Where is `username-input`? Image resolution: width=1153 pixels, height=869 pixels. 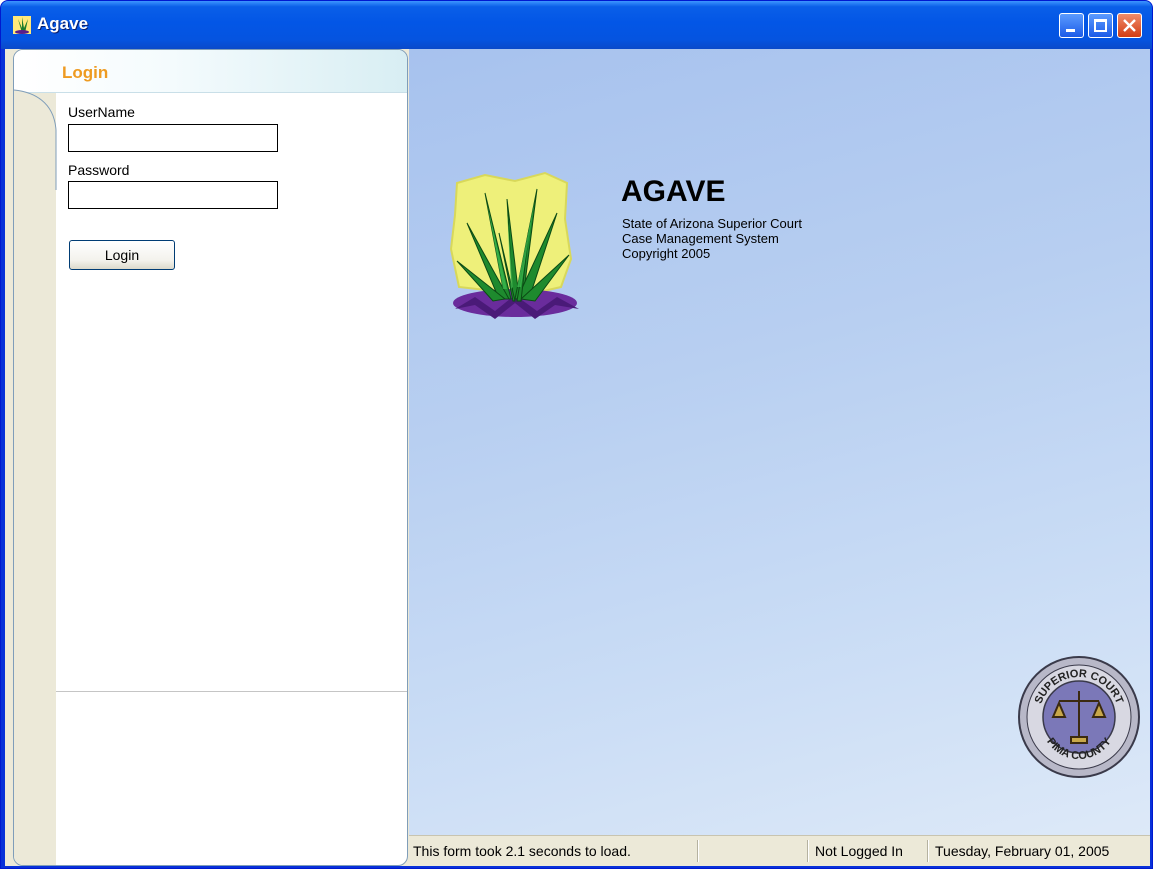
username-input is located at coordinates (173, 138).